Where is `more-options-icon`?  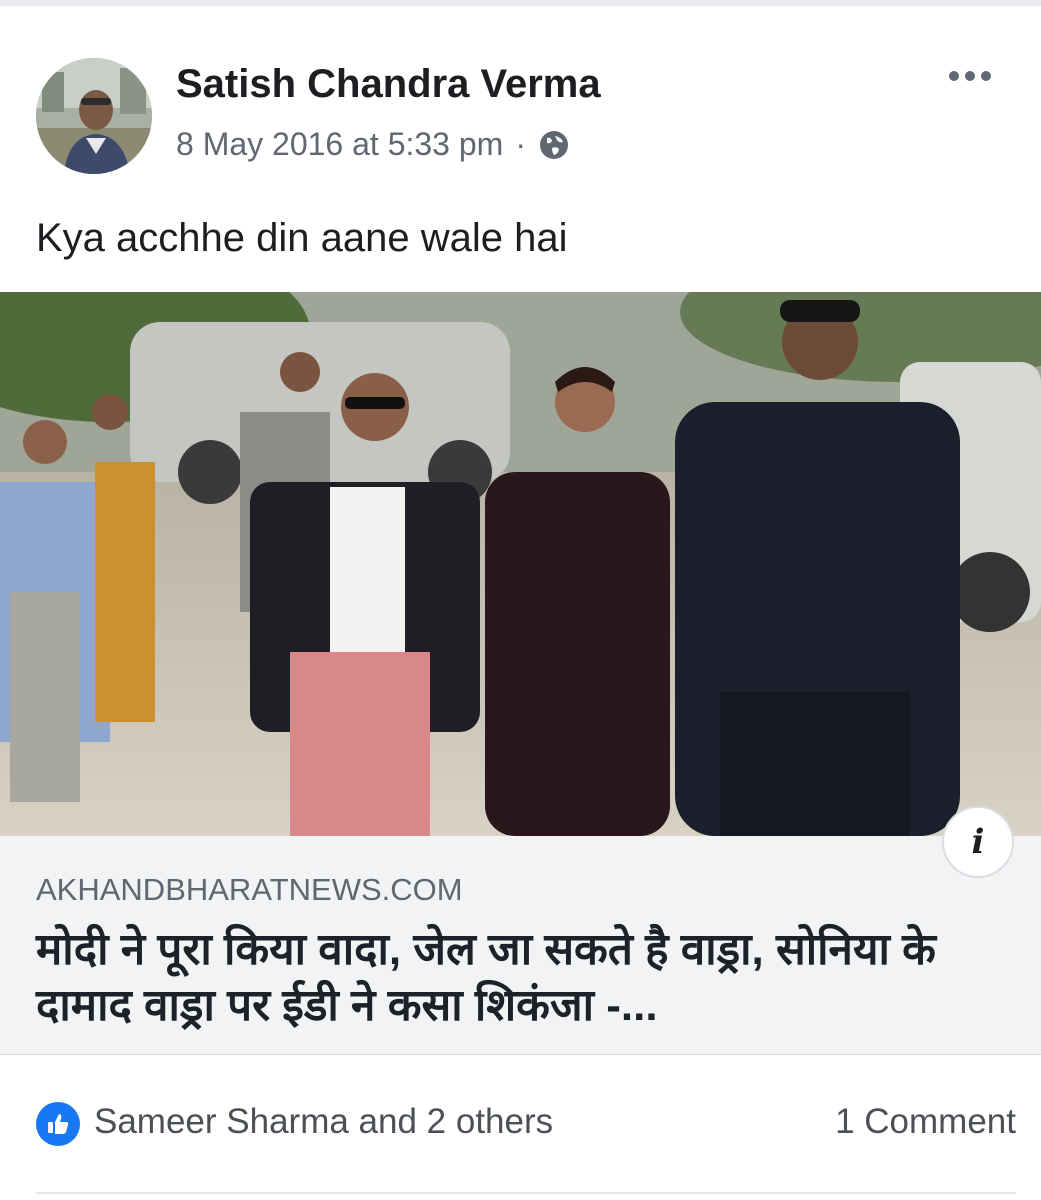 more-options-icon is located at coordinates (970, 76).